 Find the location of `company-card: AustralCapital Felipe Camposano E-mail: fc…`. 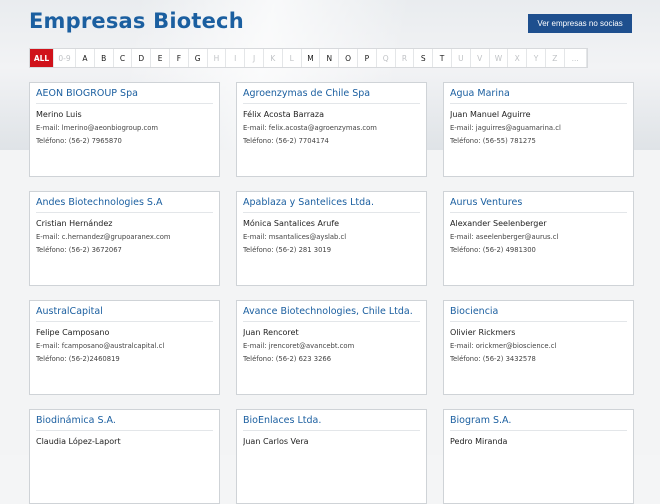

company-card: AustralCapital Felipe Camposano E-mail: fc… is located at coordinates (124, 347).